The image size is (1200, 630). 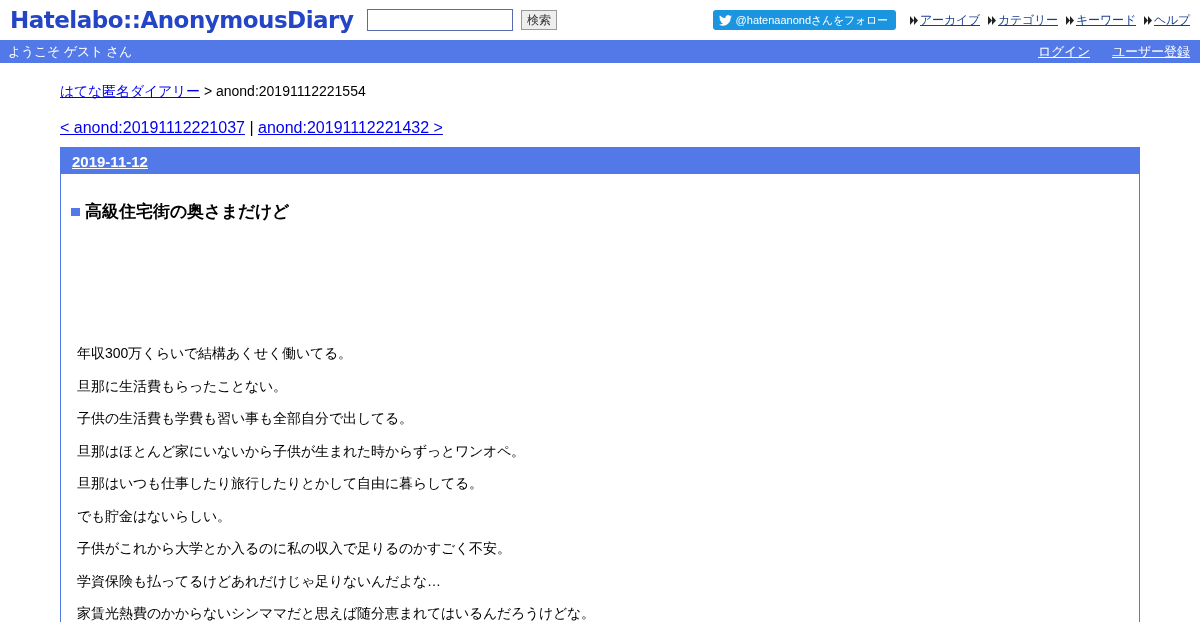 What do you see at coordinates (280, 483) in the screenshot?
I see `entry-paragraph: 旦那はいつも仕事したり旅行したりとかして自由に暮らしてる。` at bounding box center [280, 483].